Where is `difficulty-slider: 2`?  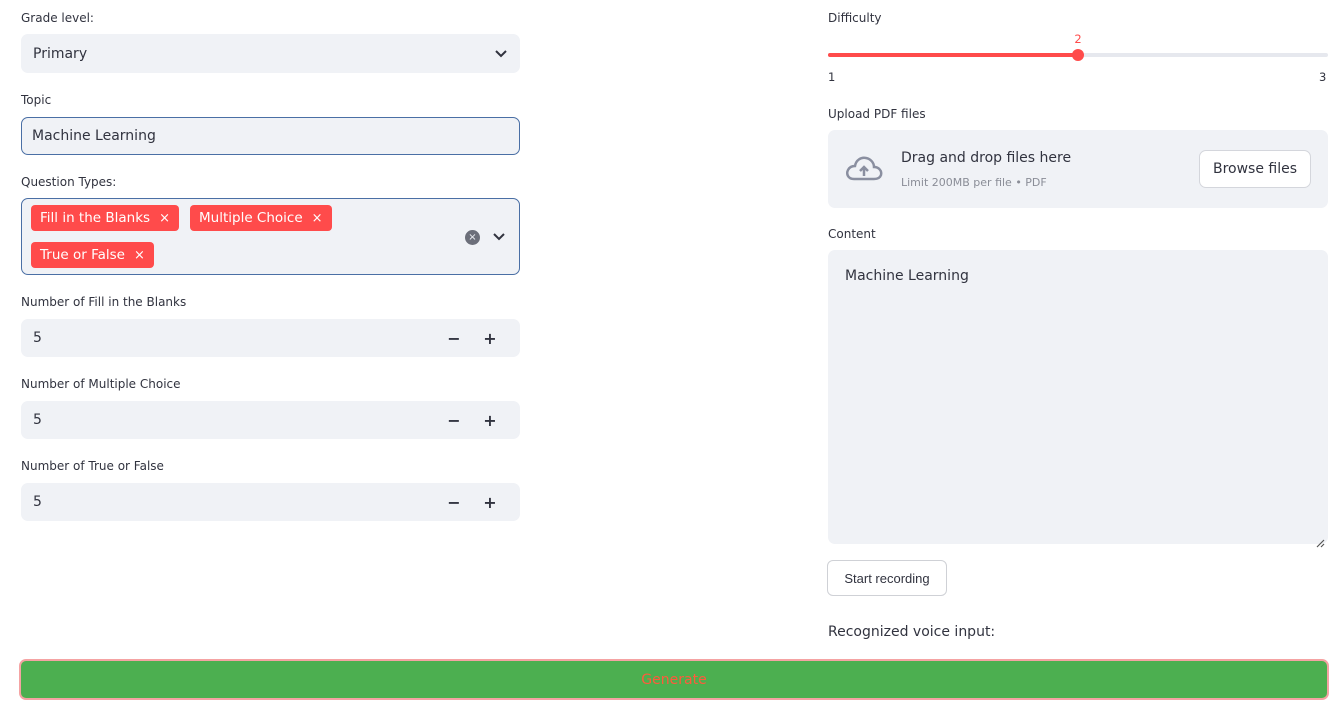
difficulty-slider: 2 is located at coordinates (1078, 46).